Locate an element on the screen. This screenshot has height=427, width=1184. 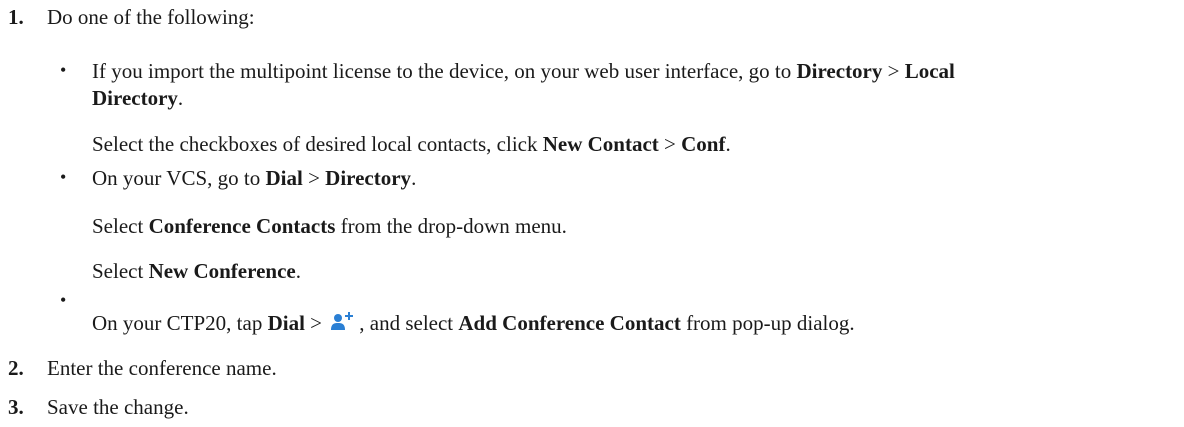
step-number: 1. is located at coordinates (16, 17).